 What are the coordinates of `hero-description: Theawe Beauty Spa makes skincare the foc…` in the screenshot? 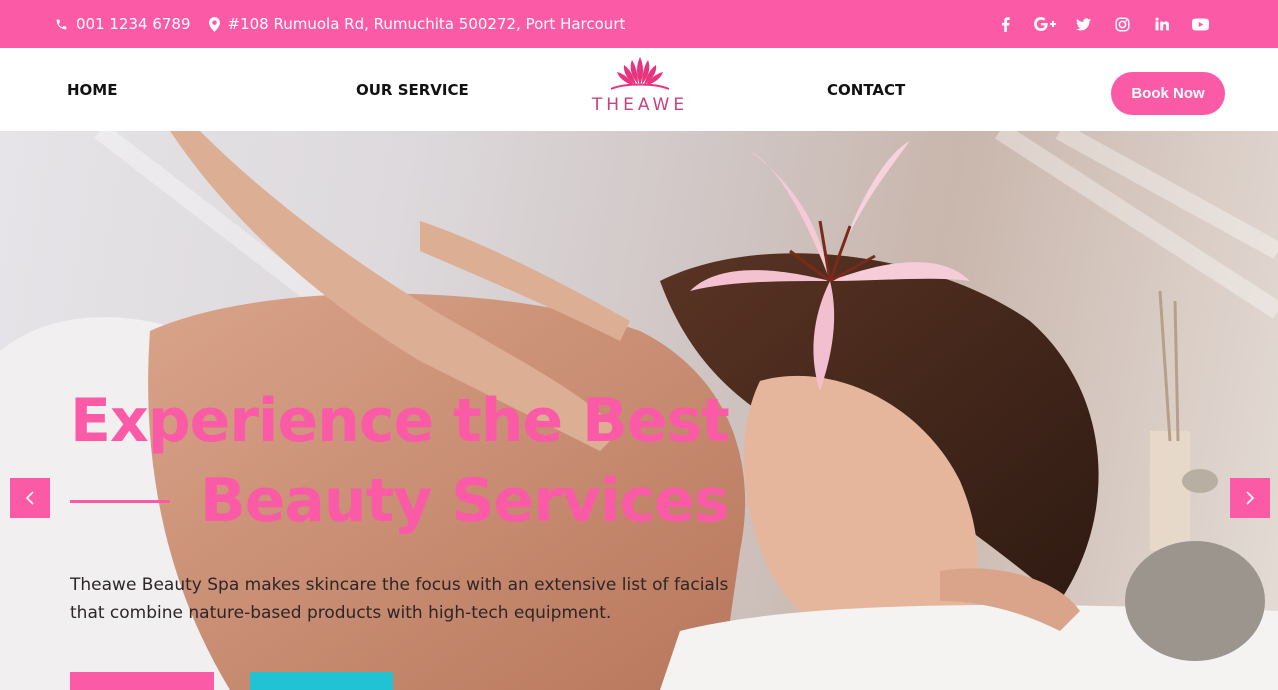 It's located at (399, 599).